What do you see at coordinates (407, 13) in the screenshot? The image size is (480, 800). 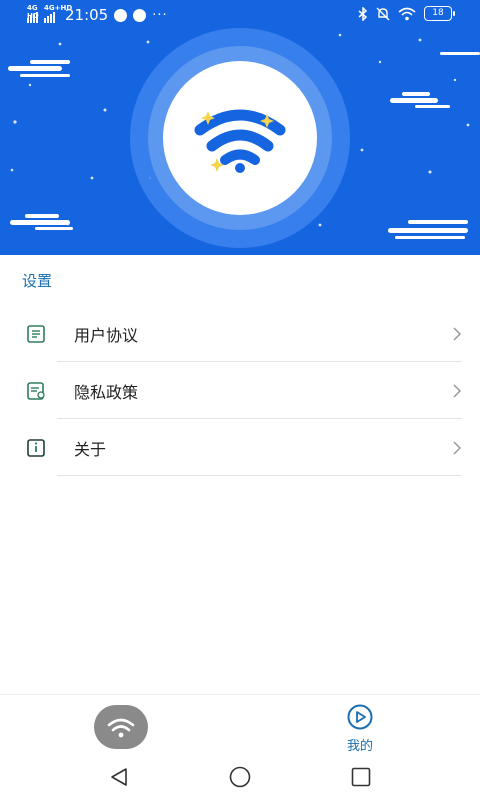 I see `wifi-status-icon` at bounding box center [407, 13].